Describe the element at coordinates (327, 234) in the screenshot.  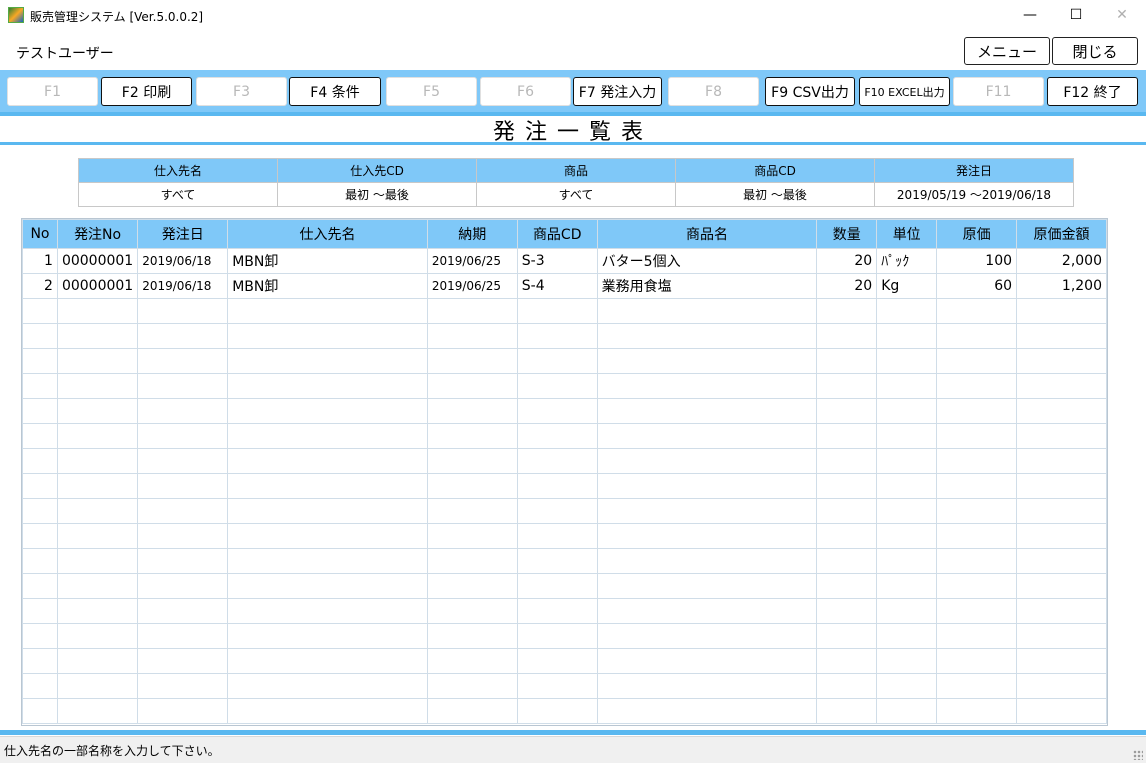
I see `column-header: 仕入先名` at that location.